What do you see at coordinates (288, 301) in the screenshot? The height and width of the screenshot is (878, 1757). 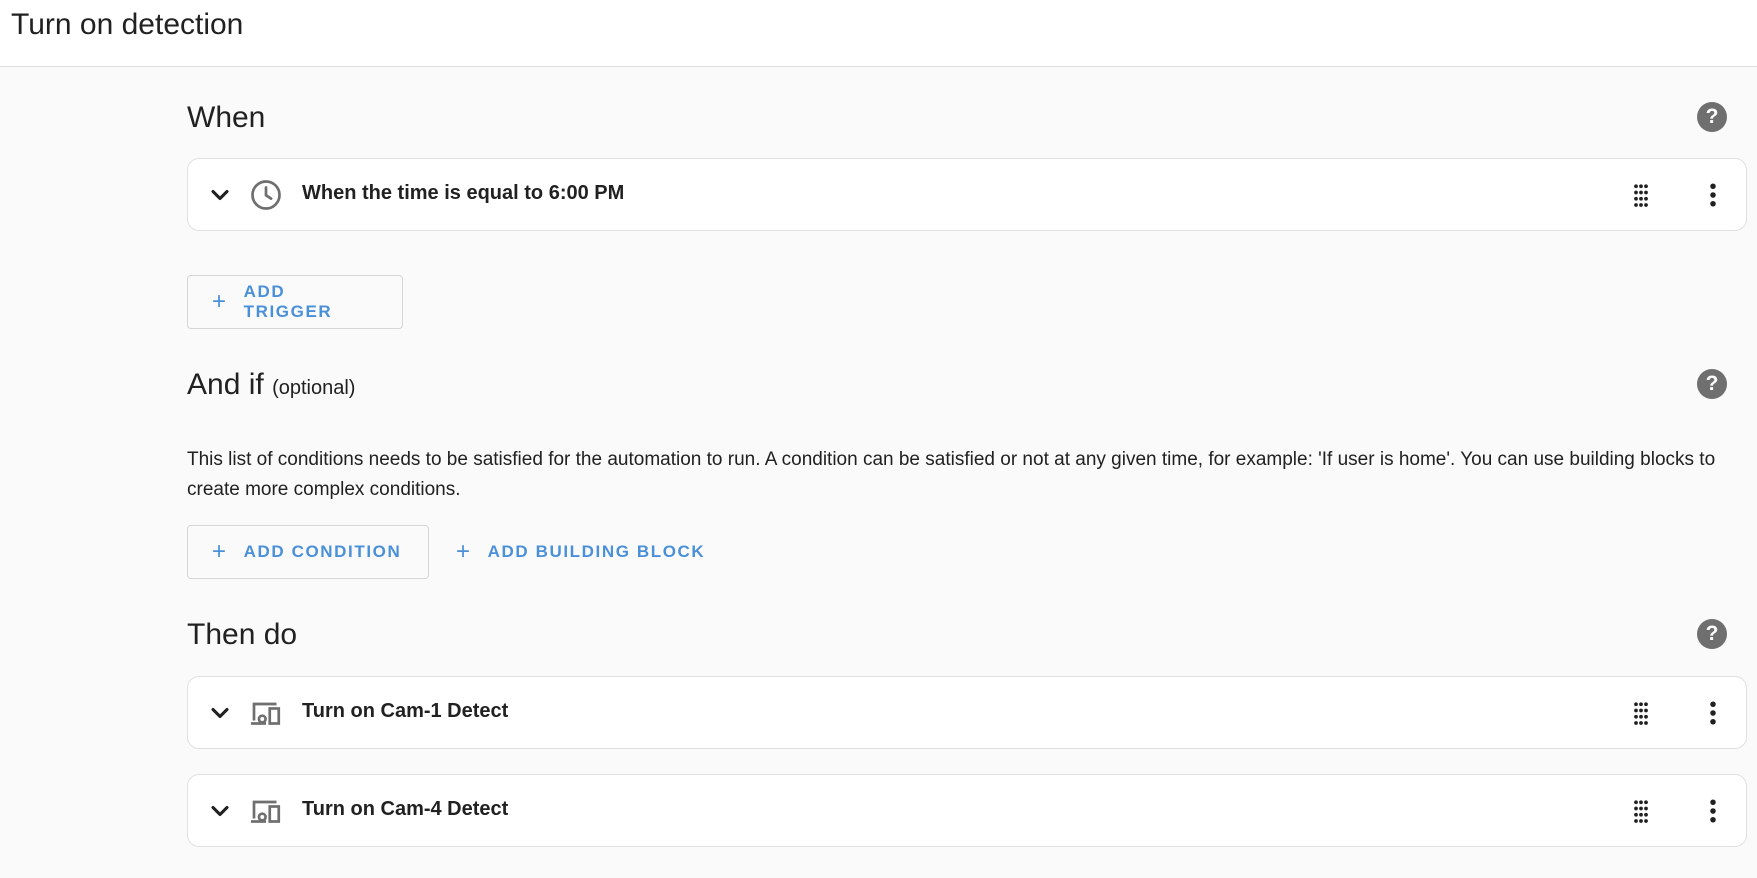 I see `add-trigger-label: ADD TRIGGER` at bounding box center [288, 301].